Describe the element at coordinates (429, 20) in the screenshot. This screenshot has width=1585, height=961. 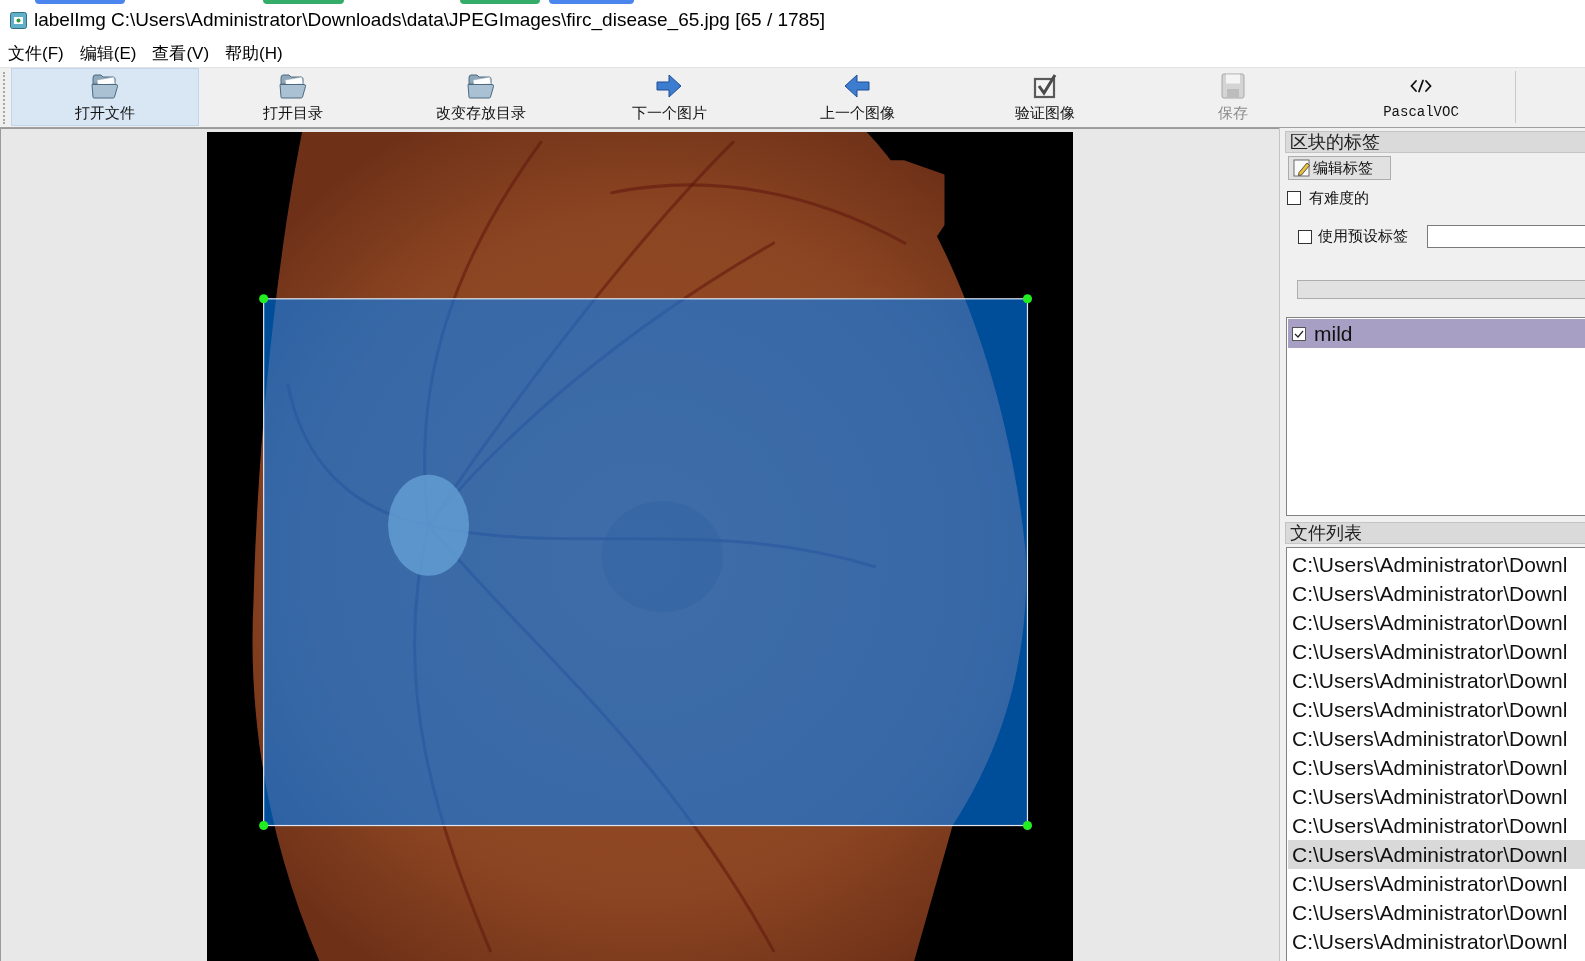
I see `window-title: labelImg C:\Users\Administrator\Downloads\data\JPEGImages\firc_disease_65.jpg [65 / 1785]` at that location.